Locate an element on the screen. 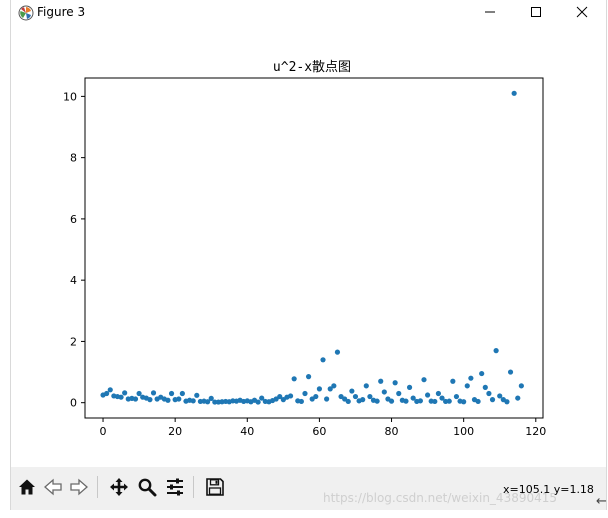 The image size is (608, 518). chart-title: u^2-x散点图 is located at coordinates (312, 67).